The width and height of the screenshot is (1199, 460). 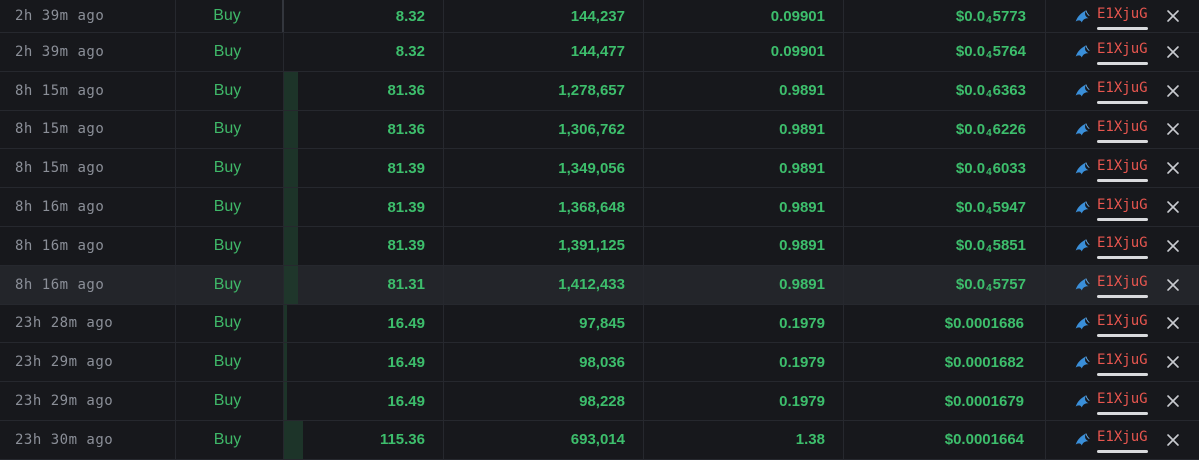 What do you see at coordinates (544, 207) in the screenshot?
I see `trade-token-amount: 1,368,648` at bounding box center [544, 207].